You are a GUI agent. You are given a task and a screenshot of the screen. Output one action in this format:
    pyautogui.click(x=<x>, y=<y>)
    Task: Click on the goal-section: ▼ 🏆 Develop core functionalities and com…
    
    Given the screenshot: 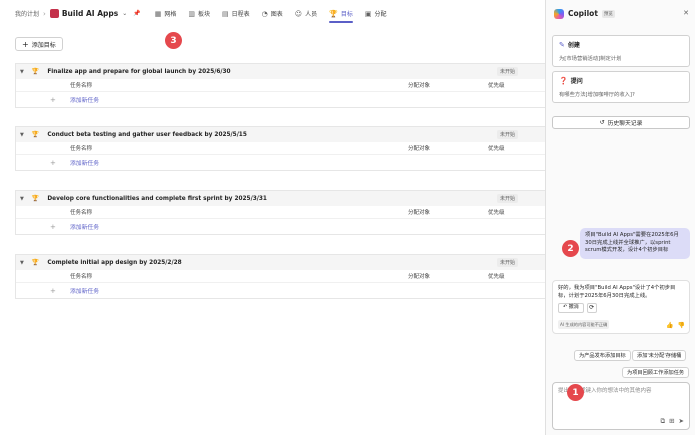 What is the action you would take?
    pyautogui.click(x=280, y=212)
    